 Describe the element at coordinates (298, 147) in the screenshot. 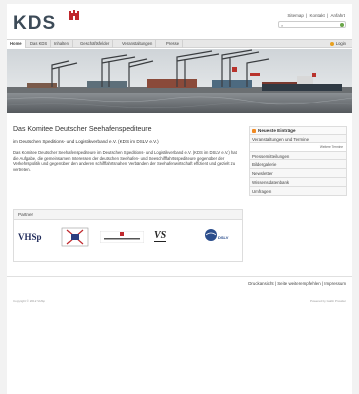

I see `weitere-termine-link: Weitere Termine` at that location.